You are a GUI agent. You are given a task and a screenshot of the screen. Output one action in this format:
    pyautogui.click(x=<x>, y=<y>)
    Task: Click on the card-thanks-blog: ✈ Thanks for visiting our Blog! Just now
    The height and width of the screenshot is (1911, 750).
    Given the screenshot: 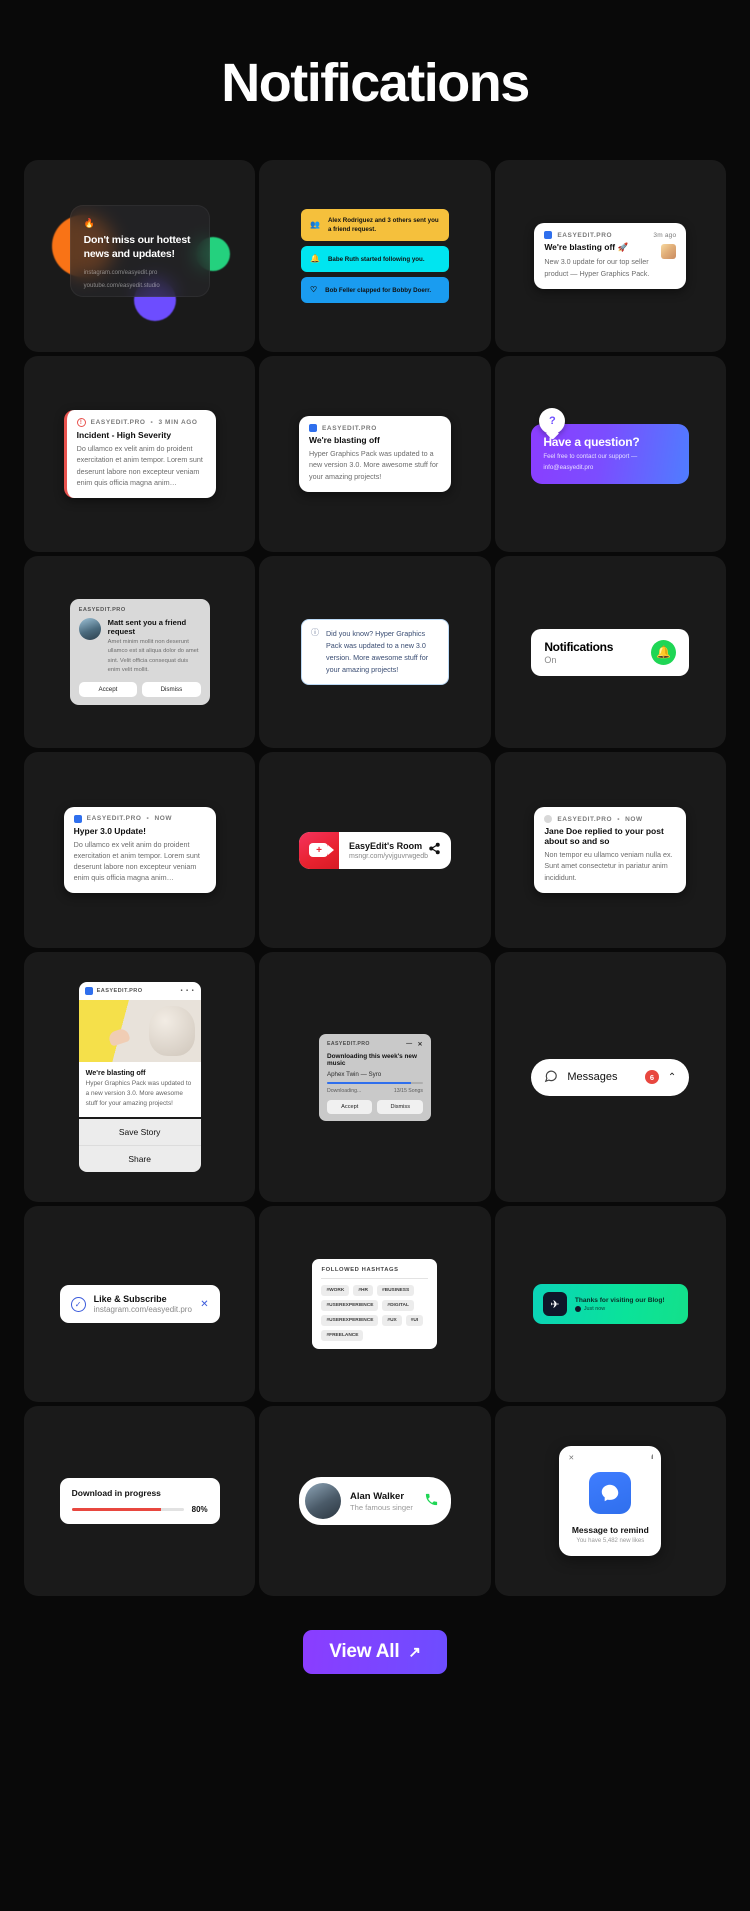 What is the action you would take?
    pyautogui.click(x=610, y=1304)
    